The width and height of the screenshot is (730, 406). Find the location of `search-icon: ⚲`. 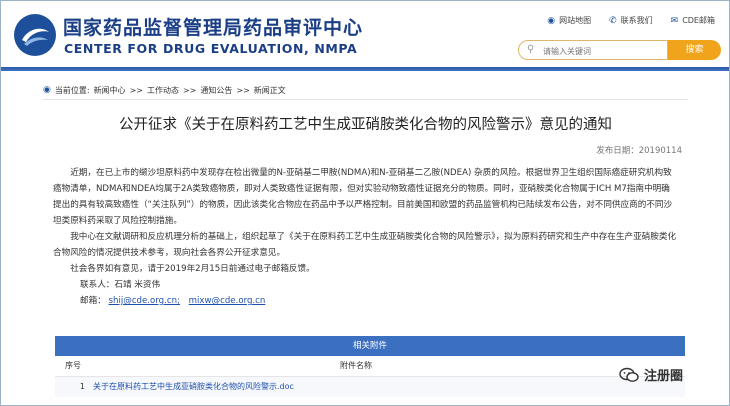

search-icon: ⚲ is located at coordinates (531, 49).